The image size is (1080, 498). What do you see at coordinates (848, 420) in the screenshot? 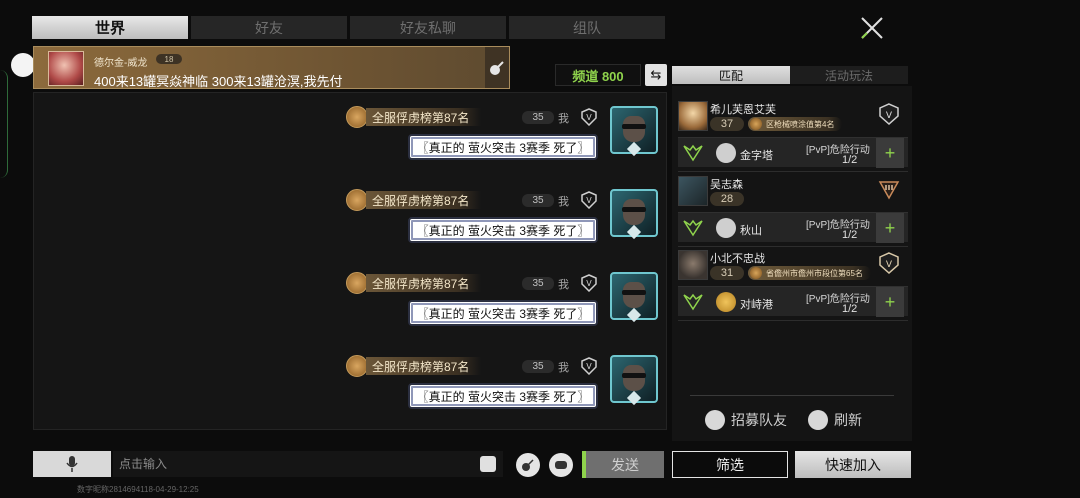
I see `refresh-label: 刷新` at bounding box center [848, 420].